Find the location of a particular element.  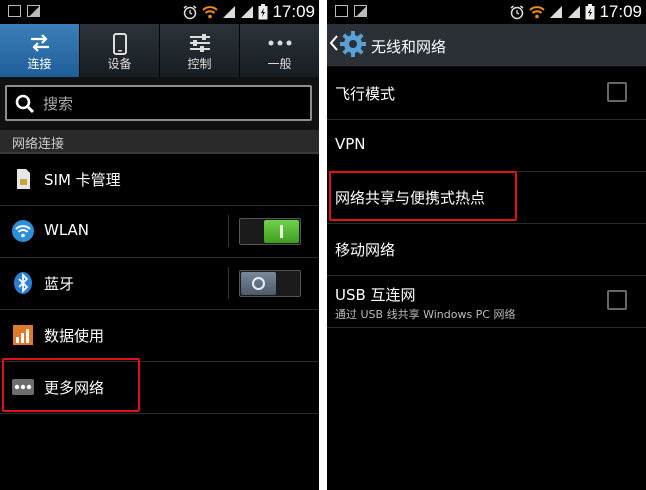

list-item-usb-internet: USB 互连网 通过 USB 线共享 Windows PC 网络 is located at coordinates (486, 301).